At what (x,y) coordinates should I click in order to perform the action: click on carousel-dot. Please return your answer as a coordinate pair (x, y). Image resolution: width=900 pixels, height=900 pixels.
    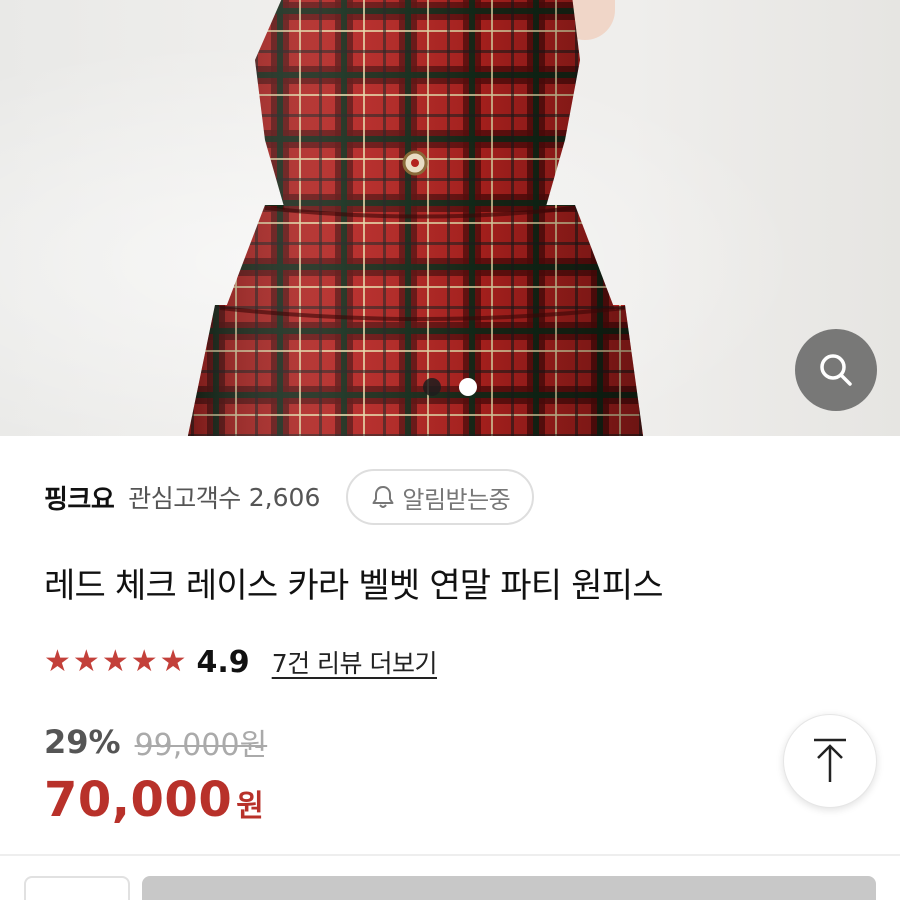
    Looking at the image, I should click on (432, 387).